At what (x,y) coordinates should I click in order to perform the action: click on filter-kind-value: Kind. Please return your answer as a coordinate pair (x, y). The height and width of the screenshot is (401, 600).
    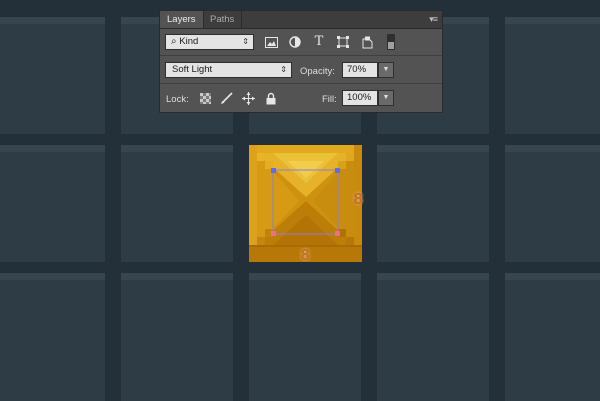
    Looking at the image, I should click on (189, 41).